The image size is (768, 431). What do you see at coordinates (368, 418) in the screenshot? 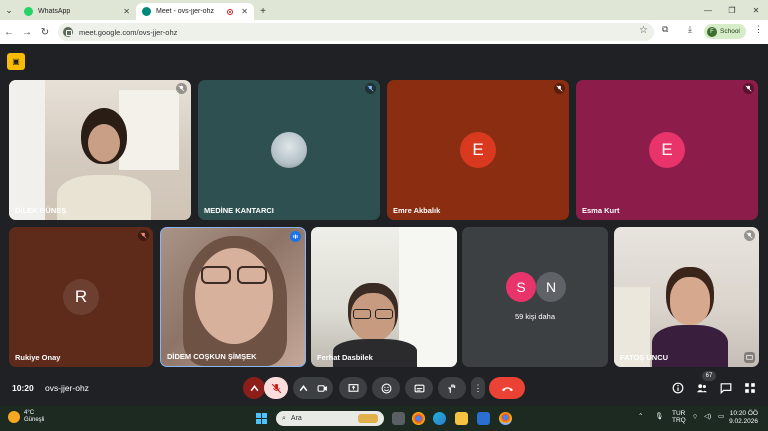
I see `search-highlight-icon` at bounding box center [368, 418].